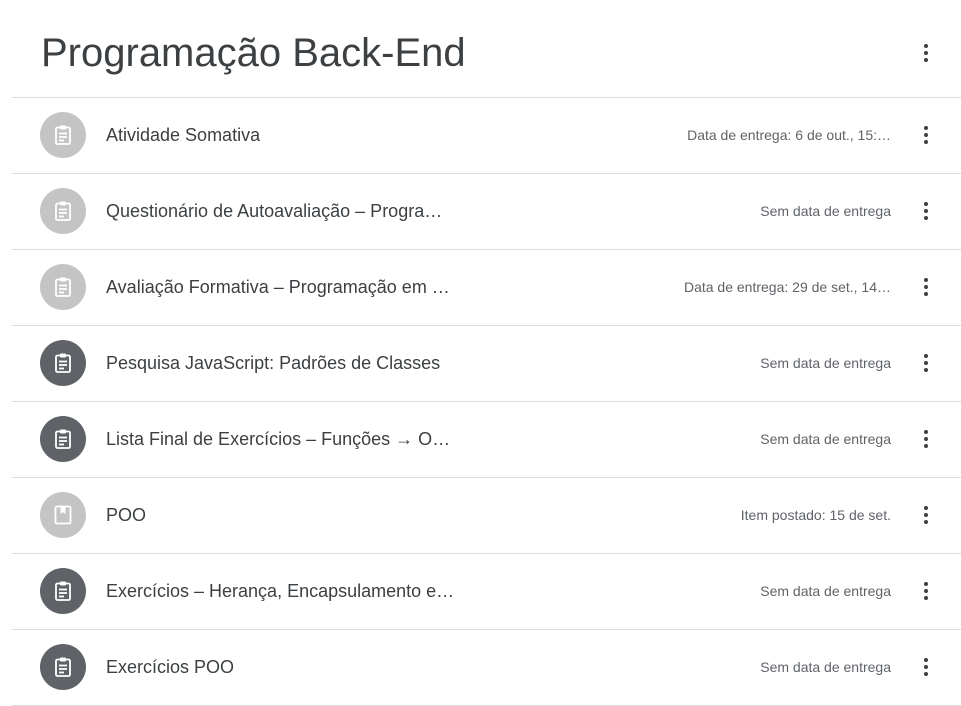  I want to click on item-title: Atividade Somativa, so click(183, 135).